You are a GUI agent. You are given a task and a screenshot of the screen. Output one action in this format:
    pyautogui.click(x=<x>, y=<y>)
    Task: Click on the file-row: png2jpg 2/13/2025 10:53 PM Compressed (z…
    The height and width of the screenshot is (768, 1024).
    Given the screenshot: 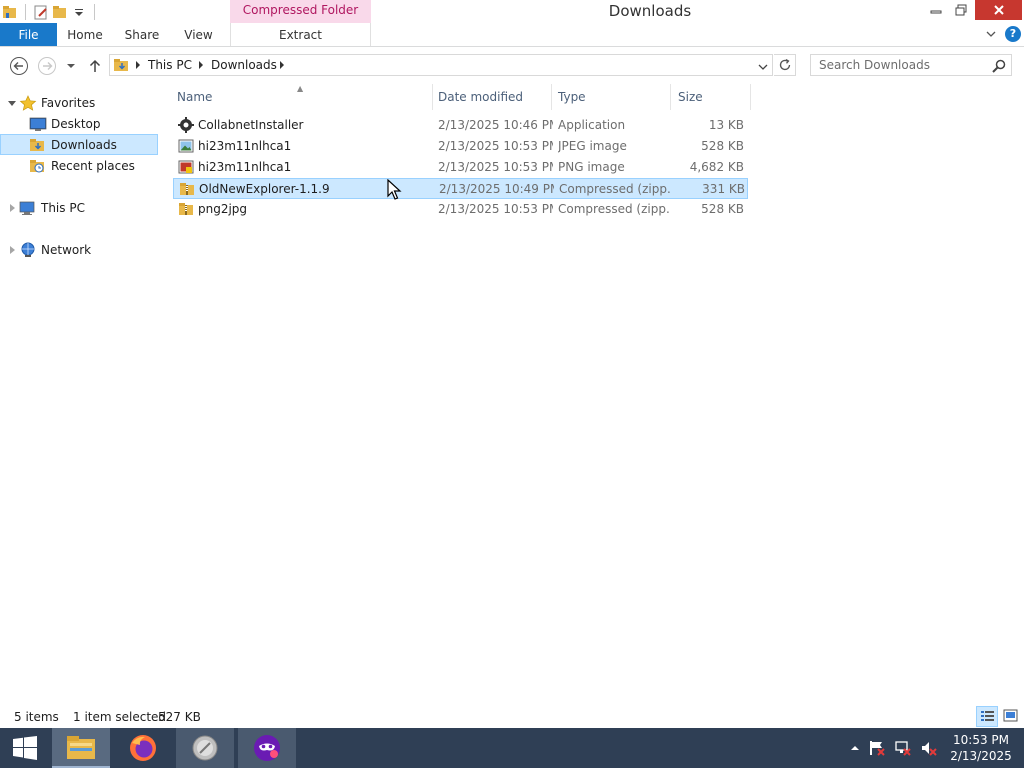 What is the action you would take?
    pyautogui.click(x=460, y=209)
    